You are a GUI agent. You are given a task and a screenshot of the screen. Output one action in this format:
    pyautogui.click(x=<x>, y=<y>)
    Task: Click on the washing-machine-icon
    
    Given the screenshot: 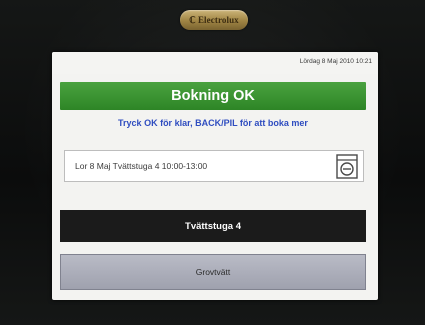 What is the action you would take?
    pyautogui.click(x=347, y=166)
    